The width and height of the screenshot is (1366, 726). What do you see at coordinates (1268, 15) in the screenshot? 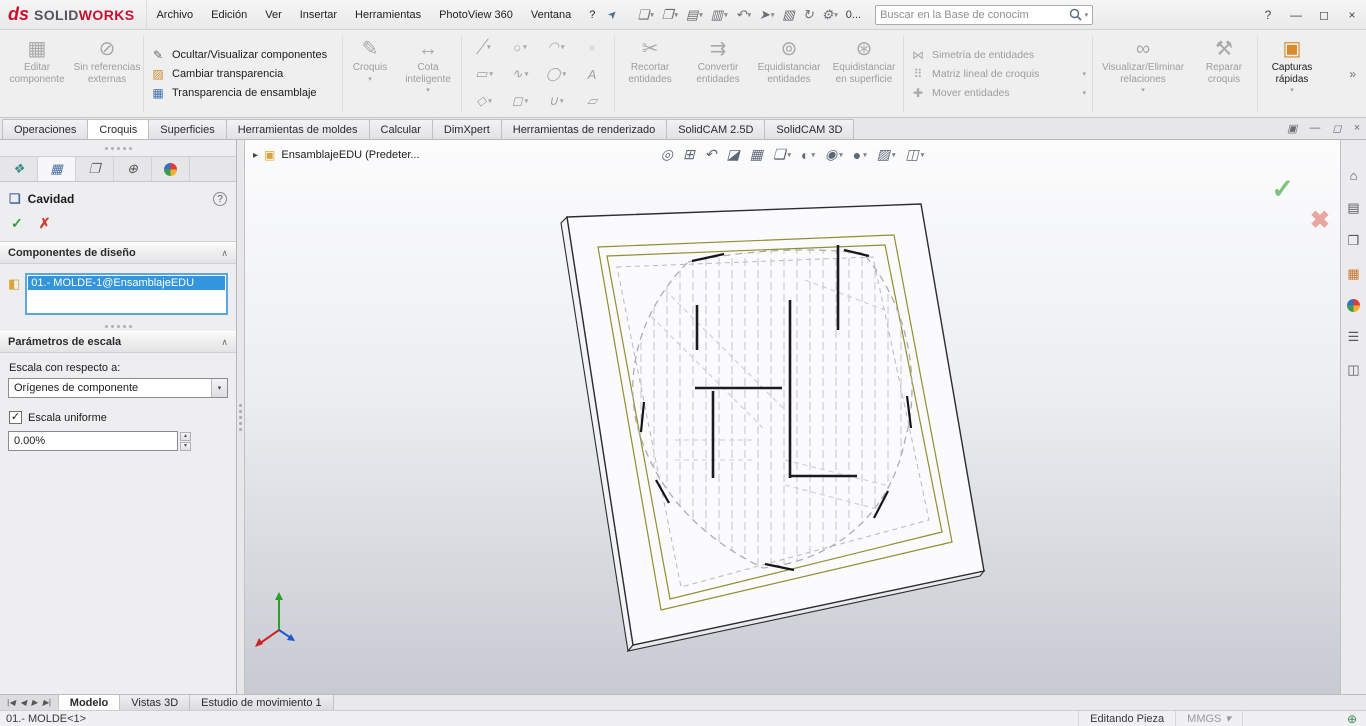
I see `help-button: ?` at bounding box center [1268, 15].